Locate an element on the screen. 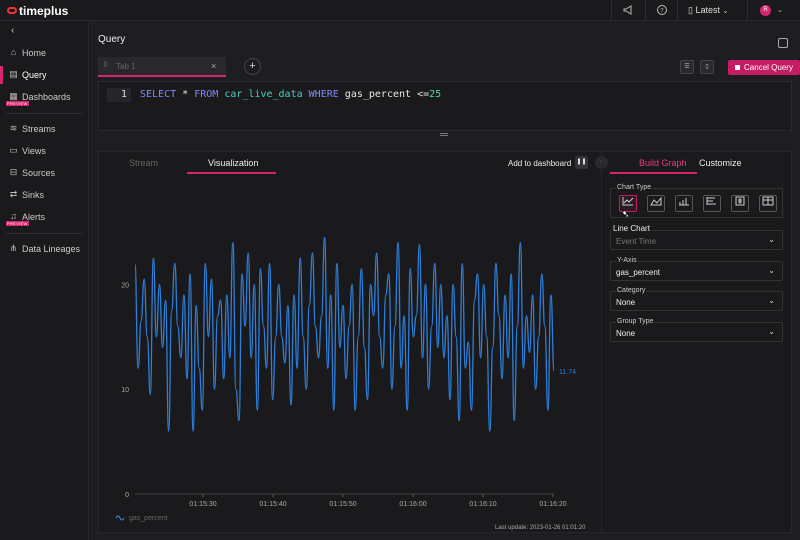  query-tab-bar: ⠿ Tab 1 × + ☰ ▯ Cancel Query is located at coordinates (449, 68).